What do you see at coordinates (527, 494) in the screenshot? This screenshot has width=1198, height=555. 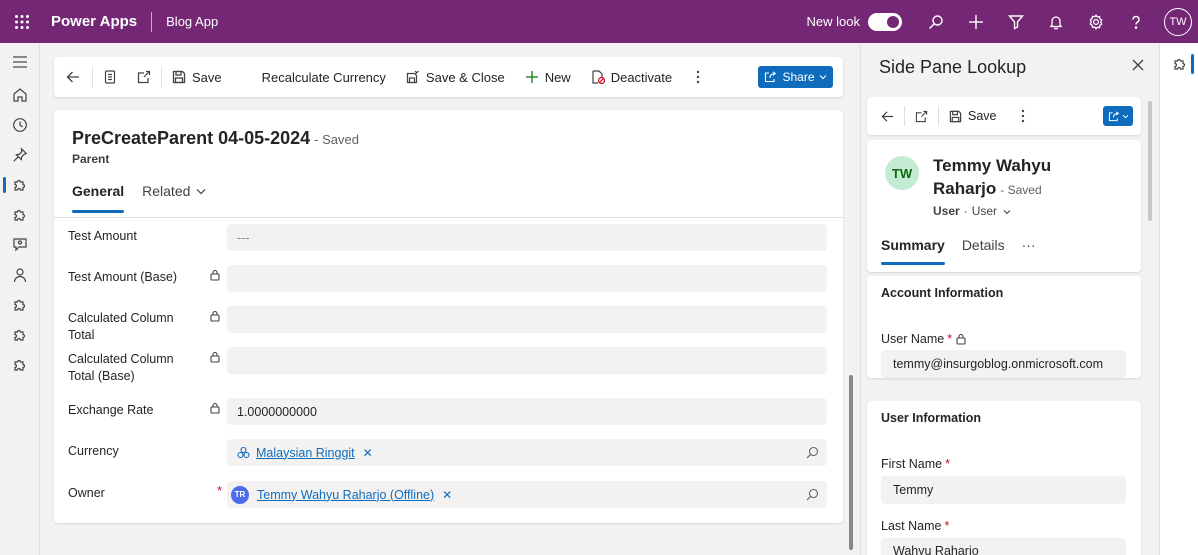 I see `owner-lookup: TR Temmy Wahyu Raharjo (Offline) ✕` at bounding box center [527, 494].